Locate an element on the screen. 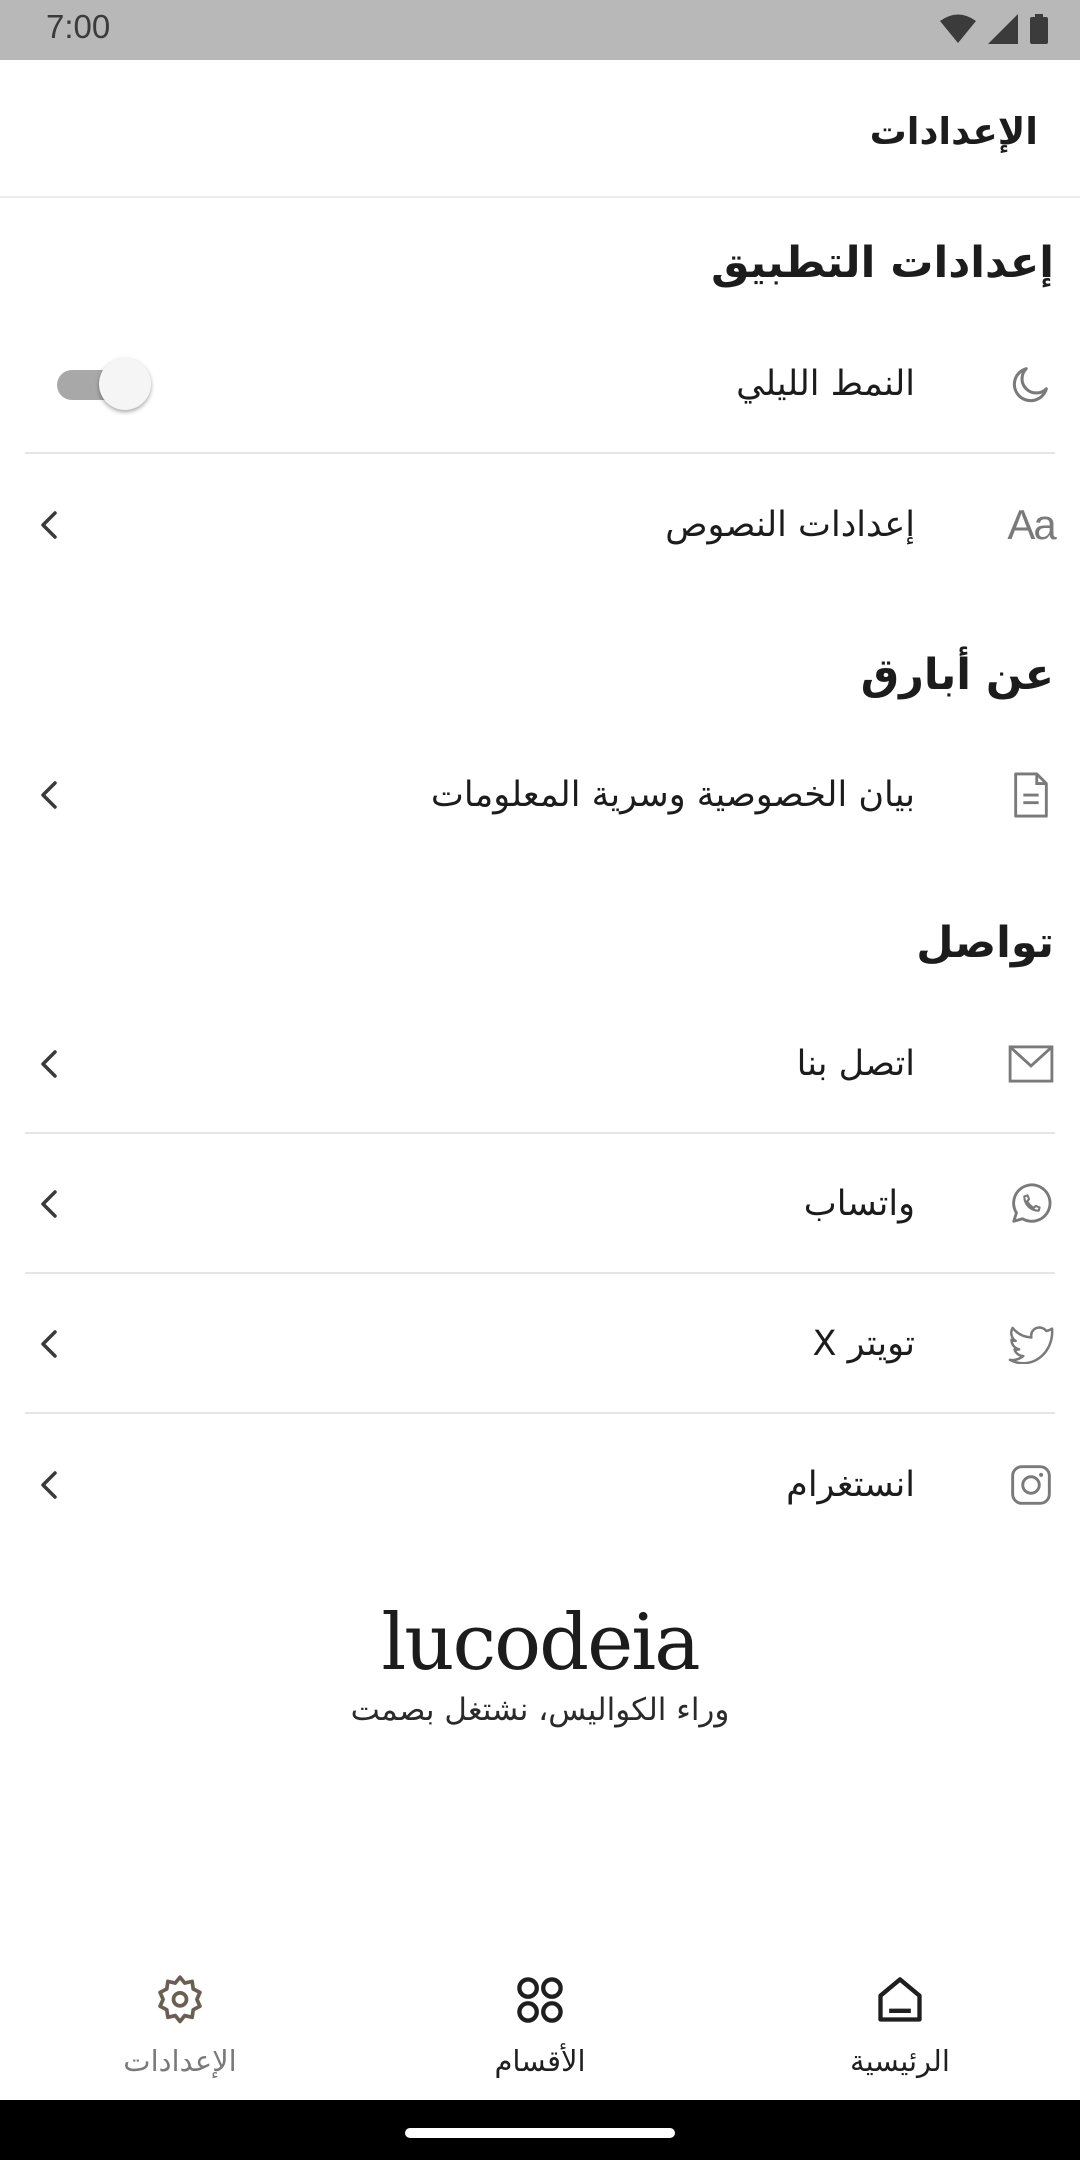  toggle-knob is located at coordinates (125, 384).